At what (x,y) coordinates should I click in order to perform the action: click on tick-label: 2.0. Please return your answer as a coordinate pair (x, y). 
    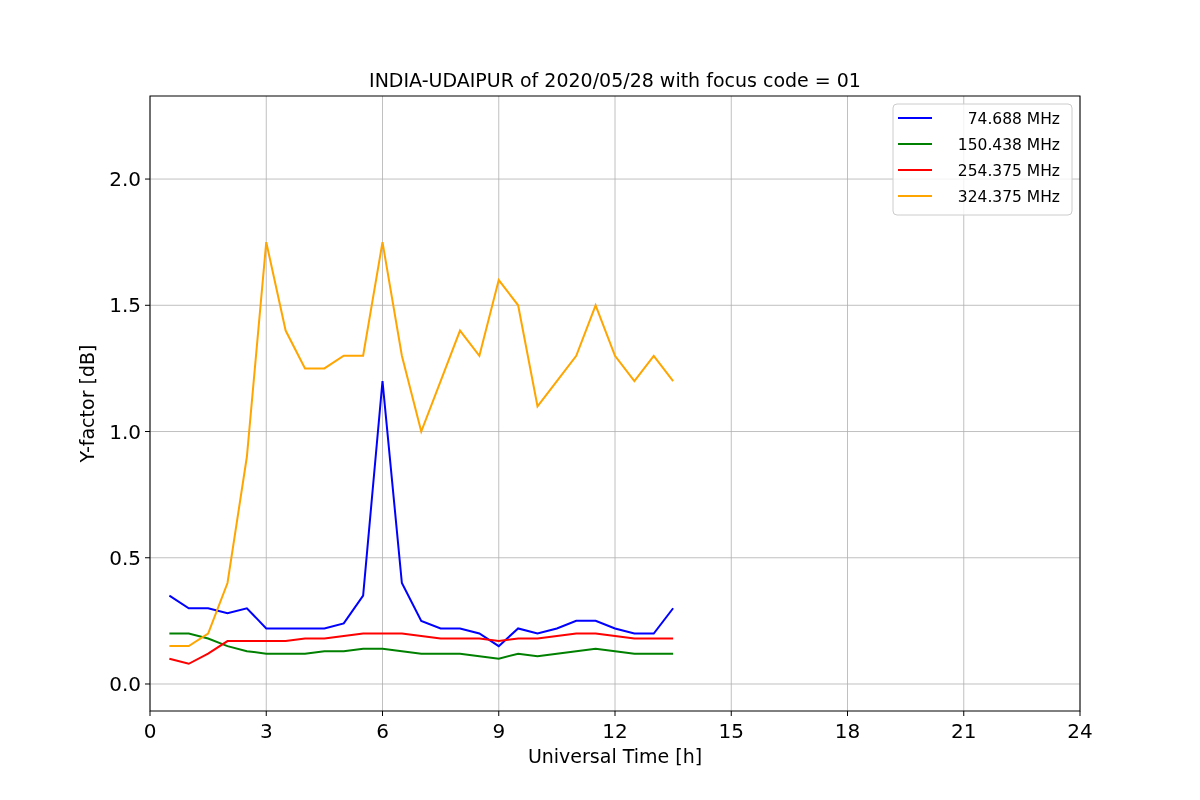
    Looking at the image, I should click on (125, 179).